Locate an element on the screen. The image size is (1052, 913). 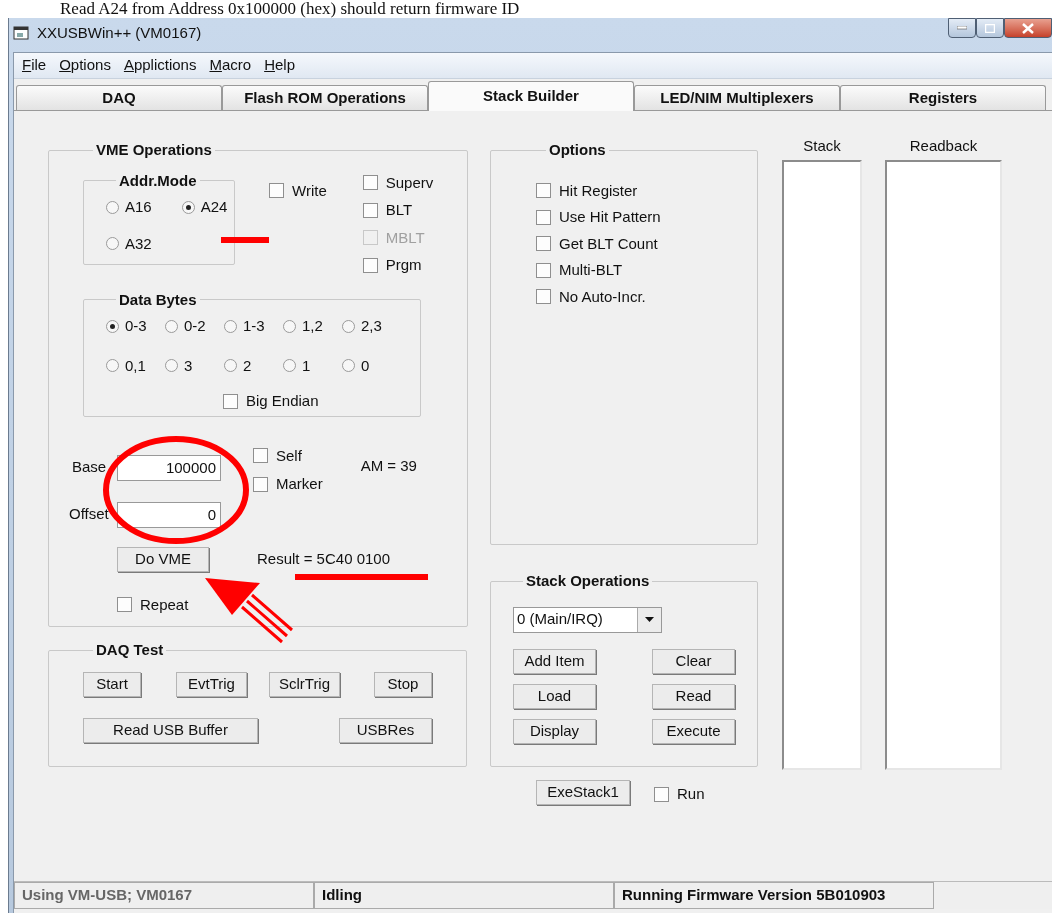
maximize-button is located at coordinates (990, 28).